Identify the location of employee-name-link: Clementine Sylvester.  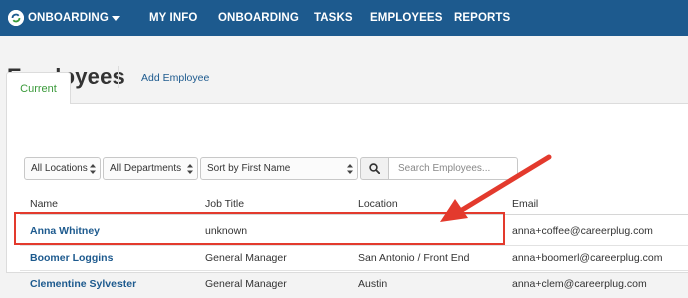
(83, 284).